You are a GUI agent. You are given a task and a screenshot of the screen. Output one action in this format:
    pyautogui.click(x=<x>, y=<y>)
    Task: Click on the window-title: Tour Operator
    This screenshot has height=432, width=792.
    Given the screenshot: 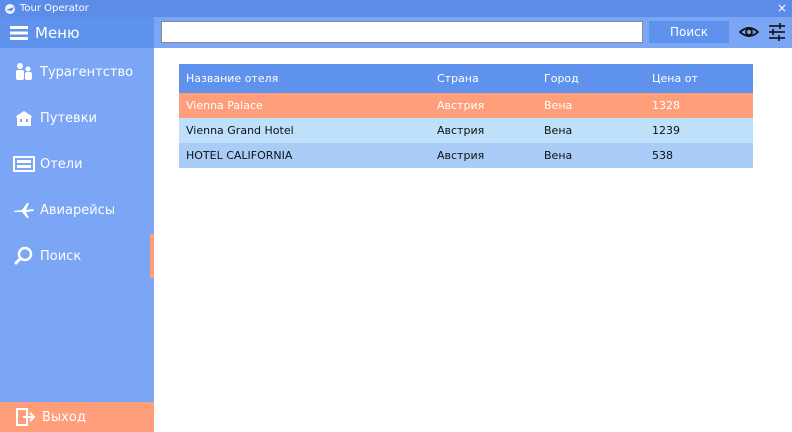 What is the action you would take?
    pyautogui.click(x=54, y=8)
    